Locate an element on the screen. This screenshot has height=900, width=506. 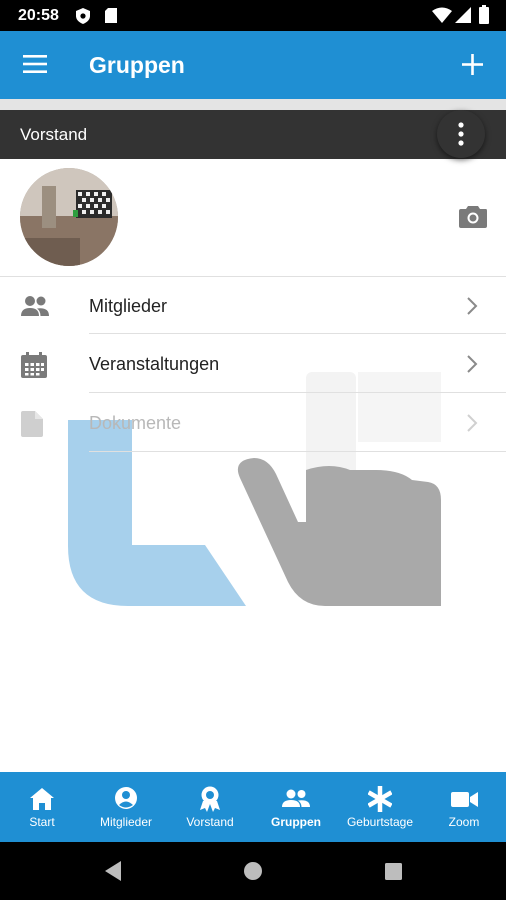
hamburger-menu-icon is located at coordinates (35, 64).